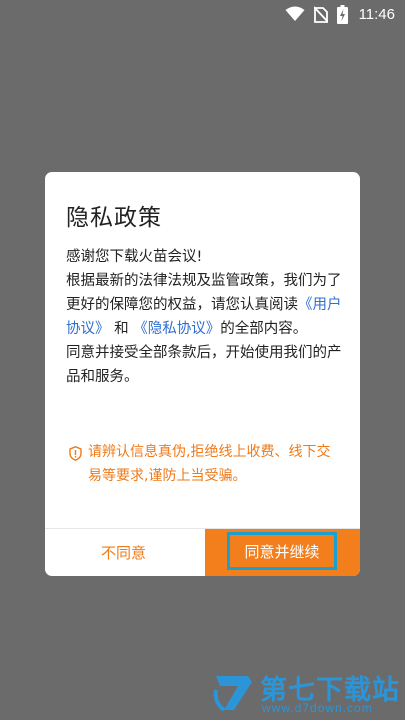  Describe the element at coordinates (317, 708) in the screenshot. I see `watermark-url: www.d7down.com` at that location.